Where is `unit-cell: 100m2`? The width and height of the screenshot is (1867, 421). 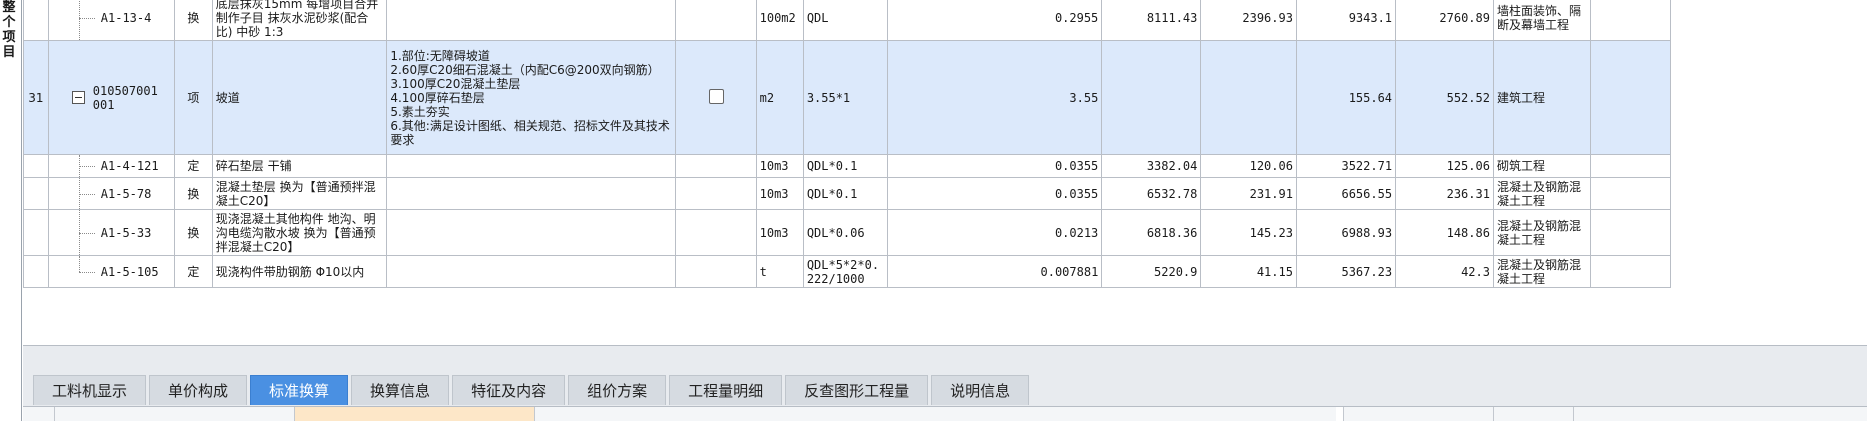
unit-cell: 100m2 is located at coordinates (779, 20).